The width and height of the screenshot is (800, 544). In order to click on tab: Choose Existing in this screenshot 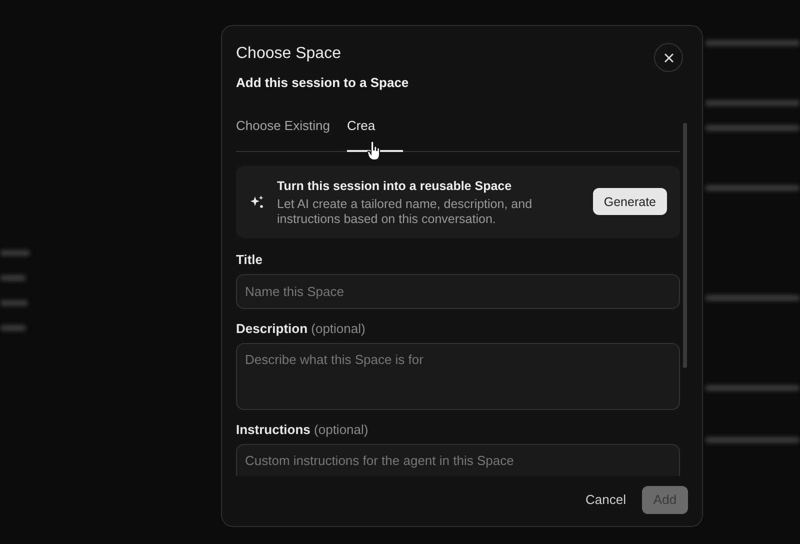, I will do `click(283, 133)`.